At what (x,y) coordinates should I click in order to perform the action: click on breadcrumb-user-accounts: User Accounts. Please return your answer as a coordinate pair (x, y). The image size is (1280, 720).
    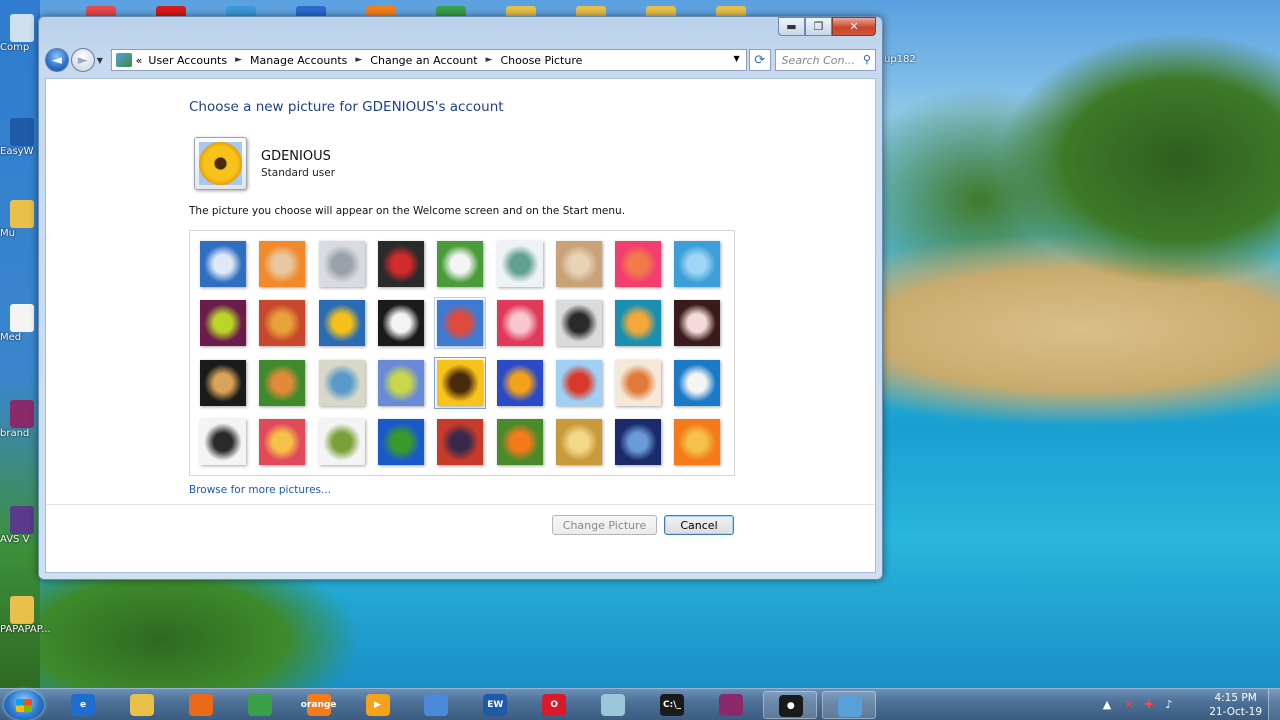
    Looking at the image, I should click on (187, 60).